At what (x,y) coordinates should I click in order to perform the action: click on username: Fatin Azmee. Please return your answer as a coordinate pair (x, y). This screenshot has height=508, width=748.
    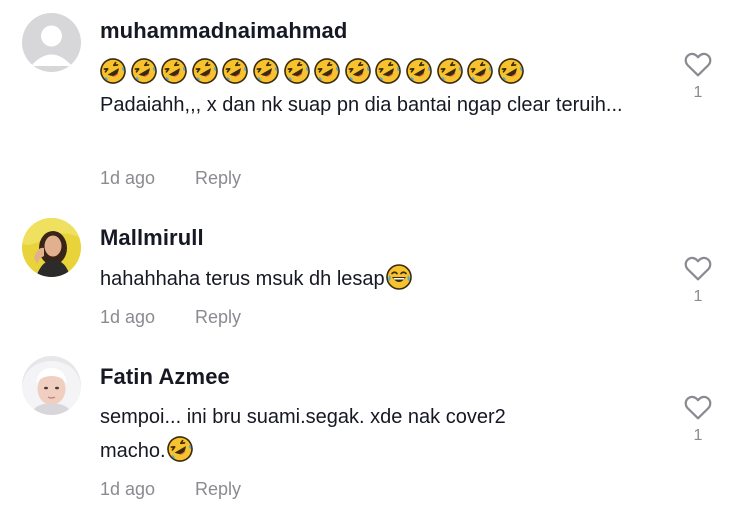
    Looking at the image, I should click on (165, 377).